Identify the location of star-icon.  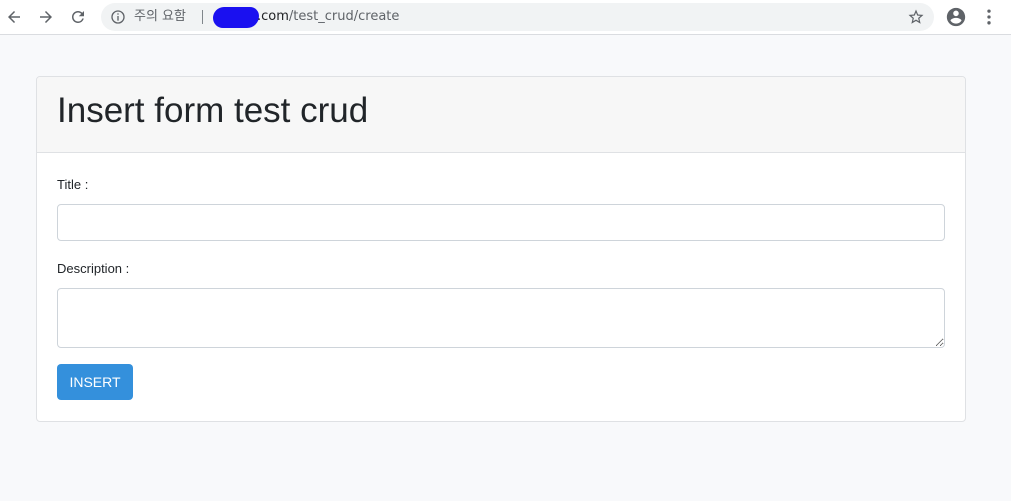
(916, 17).